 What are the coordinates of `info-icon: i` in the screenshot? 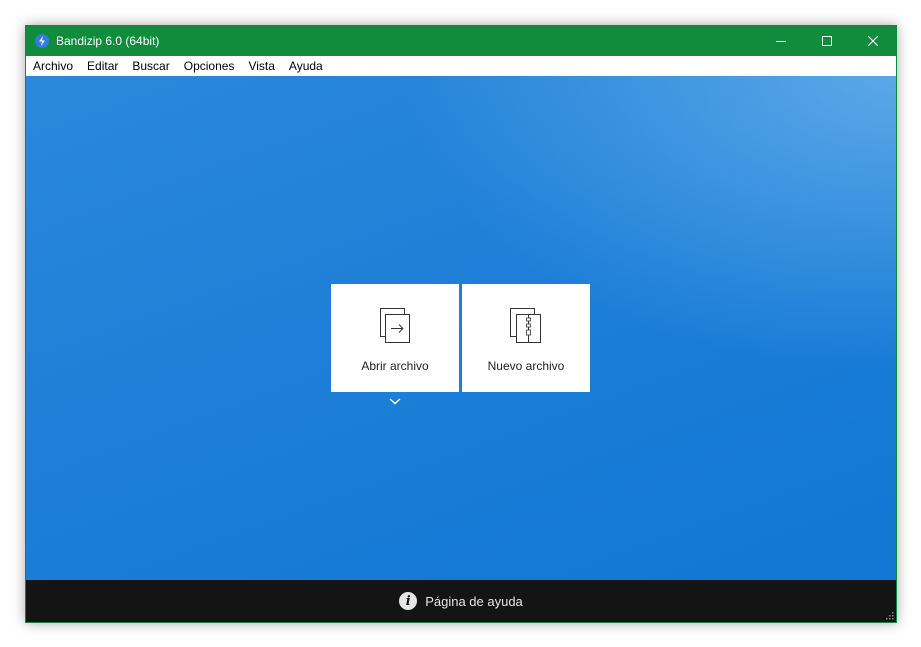 It's located at (408, 601).